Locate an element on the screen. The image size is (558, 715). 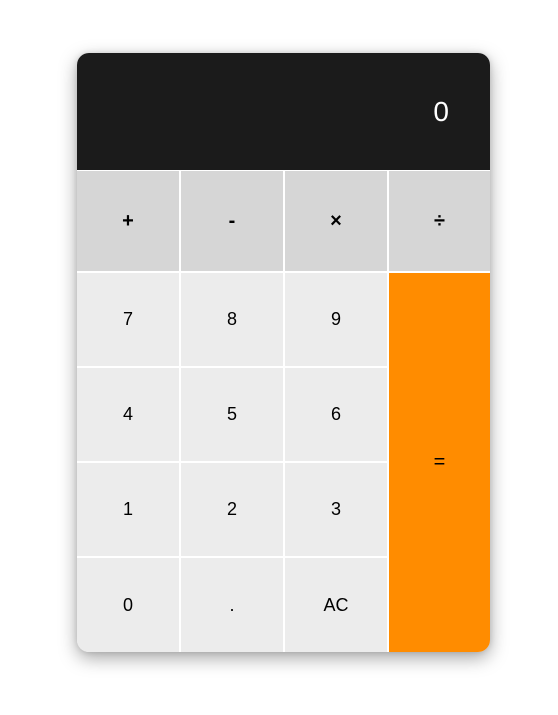
all-clear-button: AC is located at coordinates (336, 605).